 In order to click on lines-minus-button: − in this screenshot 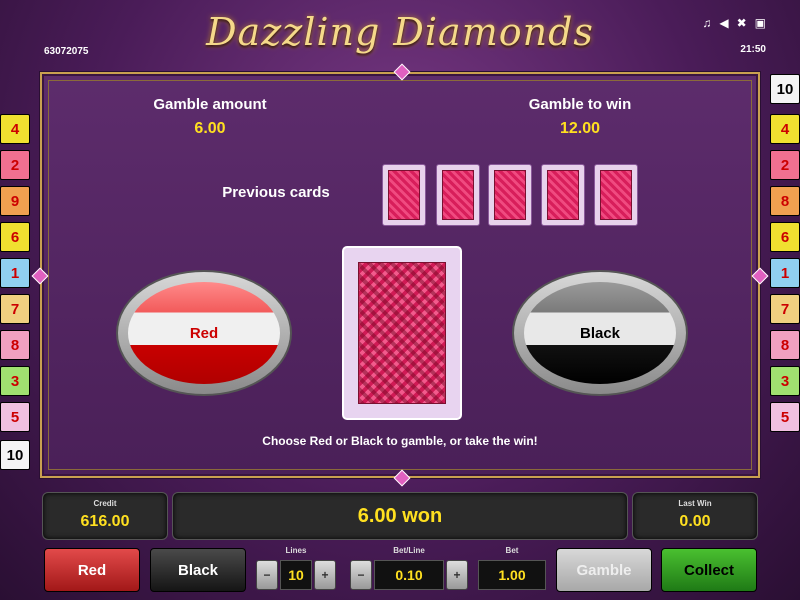, I will do `click(267, 575)`.